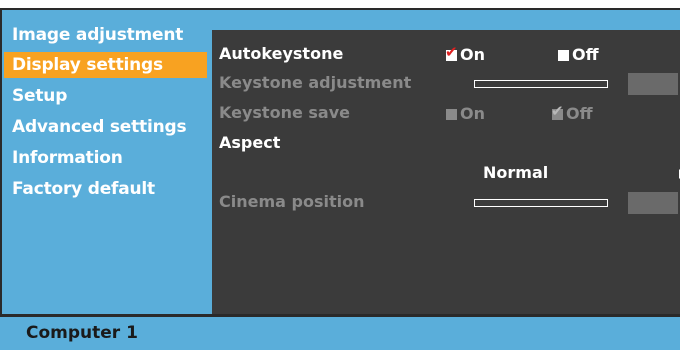  What do you see at coordinates (541, 203) in the screenshot?
I see `cinema-position-slider` at bounding box center [541, 203].